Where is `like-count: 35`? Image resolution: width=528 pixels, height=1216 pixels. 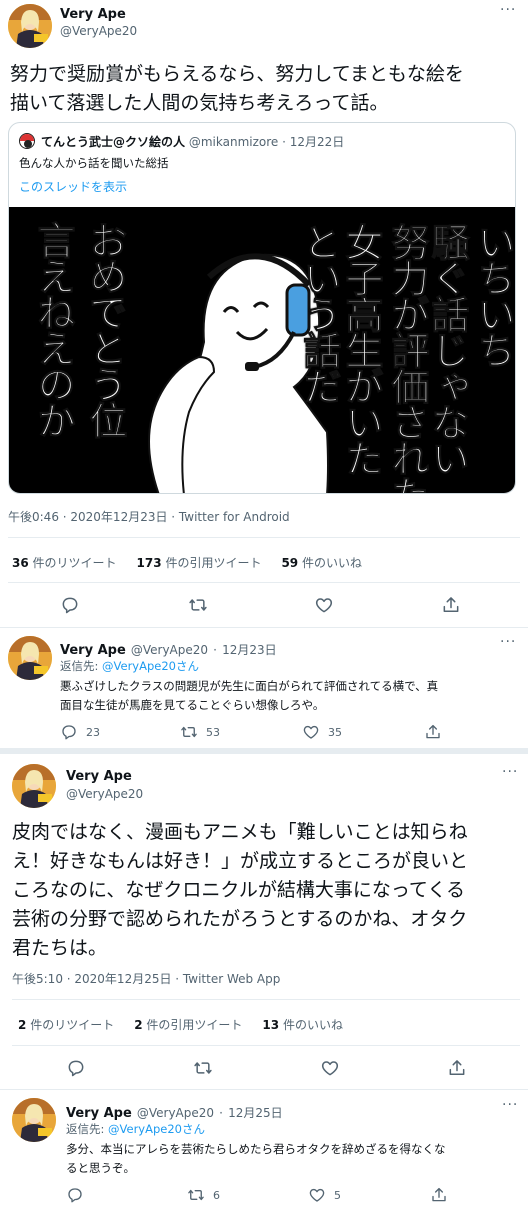
like-count: 35 is located at coordinates (335, 732).